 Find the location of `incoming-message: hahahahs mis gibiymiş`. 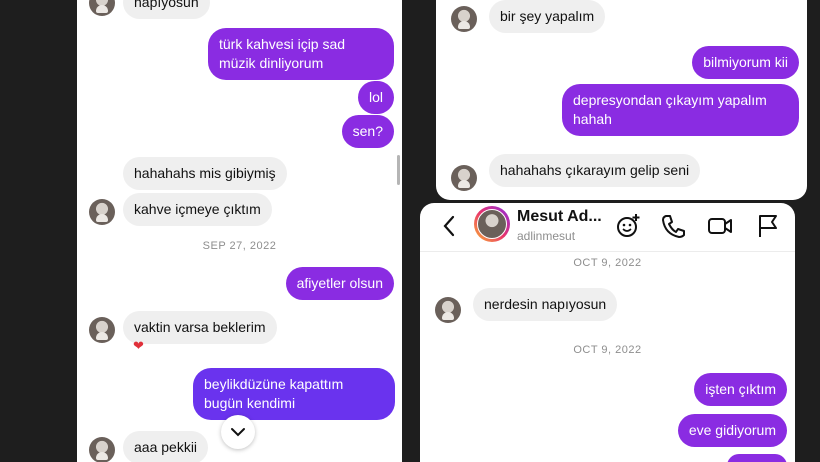

incoming-message: hahahahs mis gibiymiş is located at coordinates (205, 173).